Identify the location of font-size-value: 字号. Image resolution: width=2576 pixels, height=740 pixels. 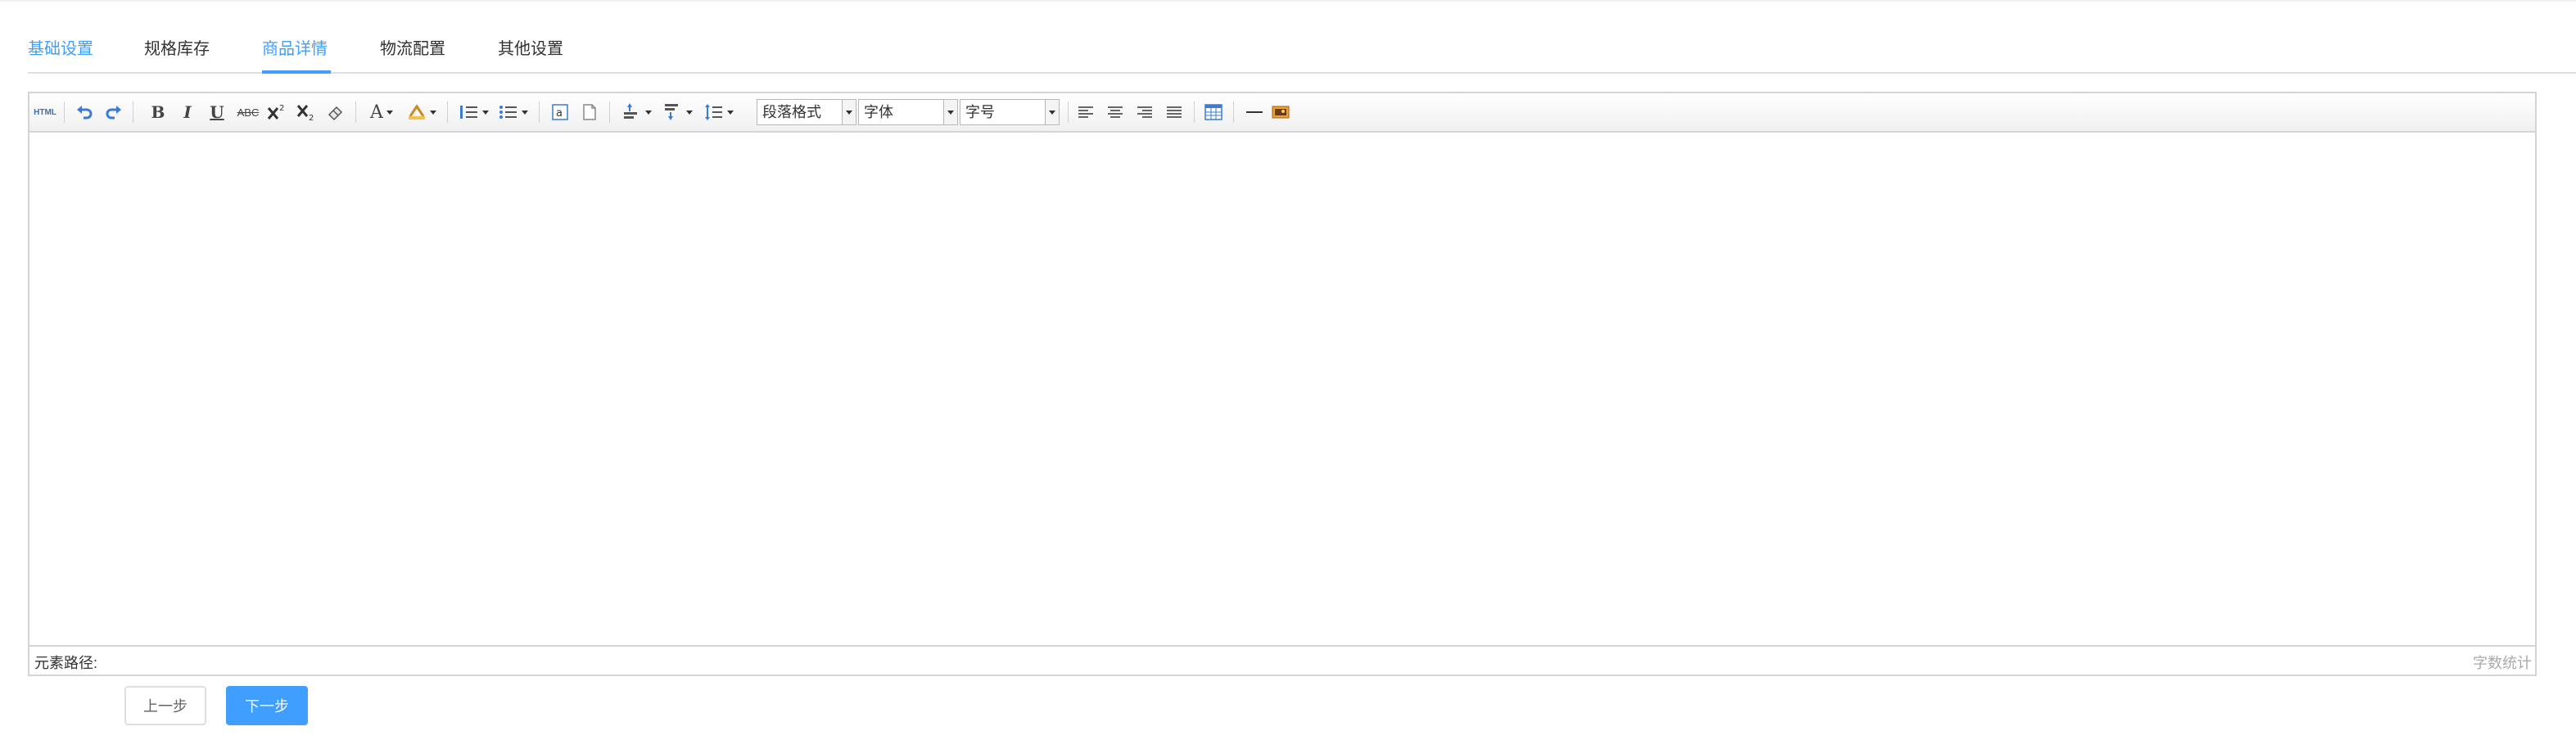
(980, 112).